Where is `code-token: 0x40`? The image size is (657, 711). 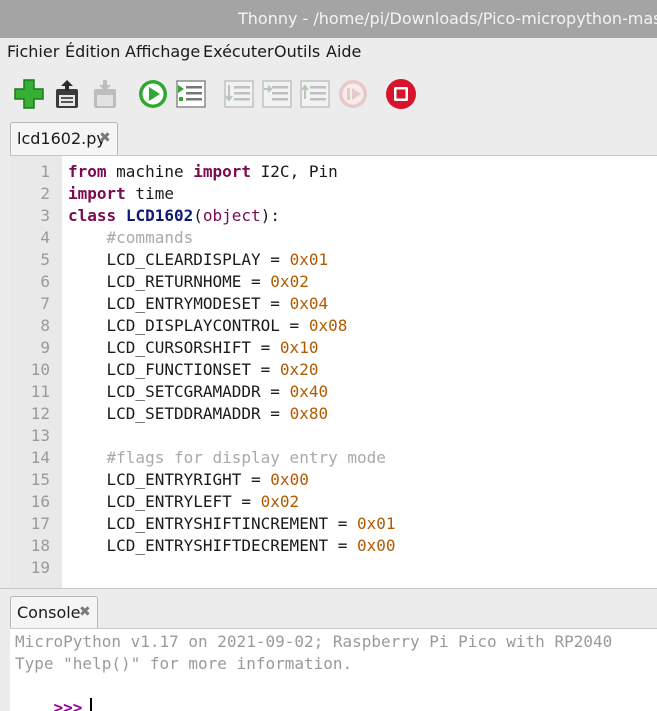
code-token: 0x40 is located at coordinates (309, 391).